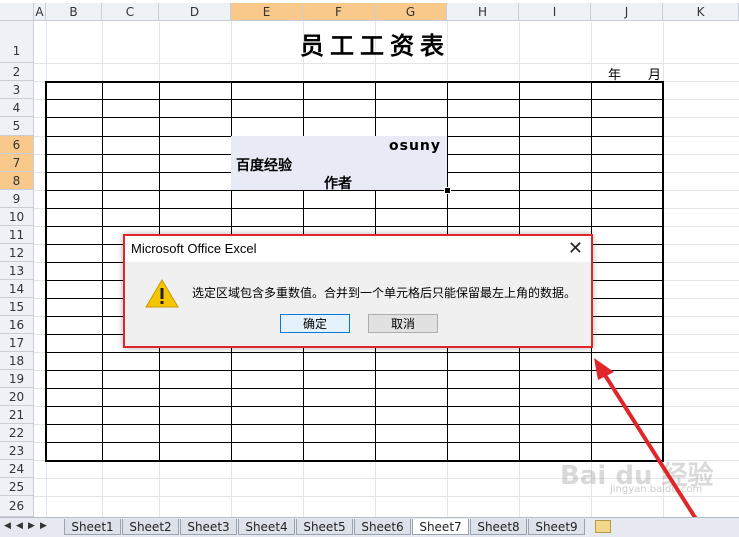  Describe the element at coordinates (43, 526) in the screenshot. I see `last-sheet-button: ▶` at that location.